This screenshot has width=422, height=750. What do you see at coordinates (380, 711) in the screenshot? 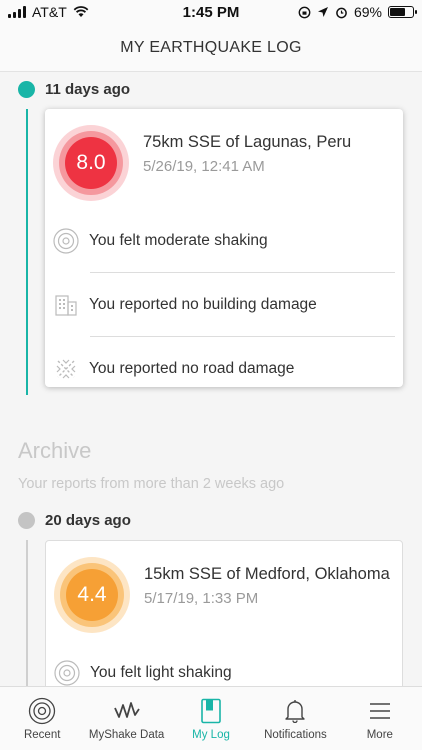
I see `menu-icon` at bounding box center [380, 711].